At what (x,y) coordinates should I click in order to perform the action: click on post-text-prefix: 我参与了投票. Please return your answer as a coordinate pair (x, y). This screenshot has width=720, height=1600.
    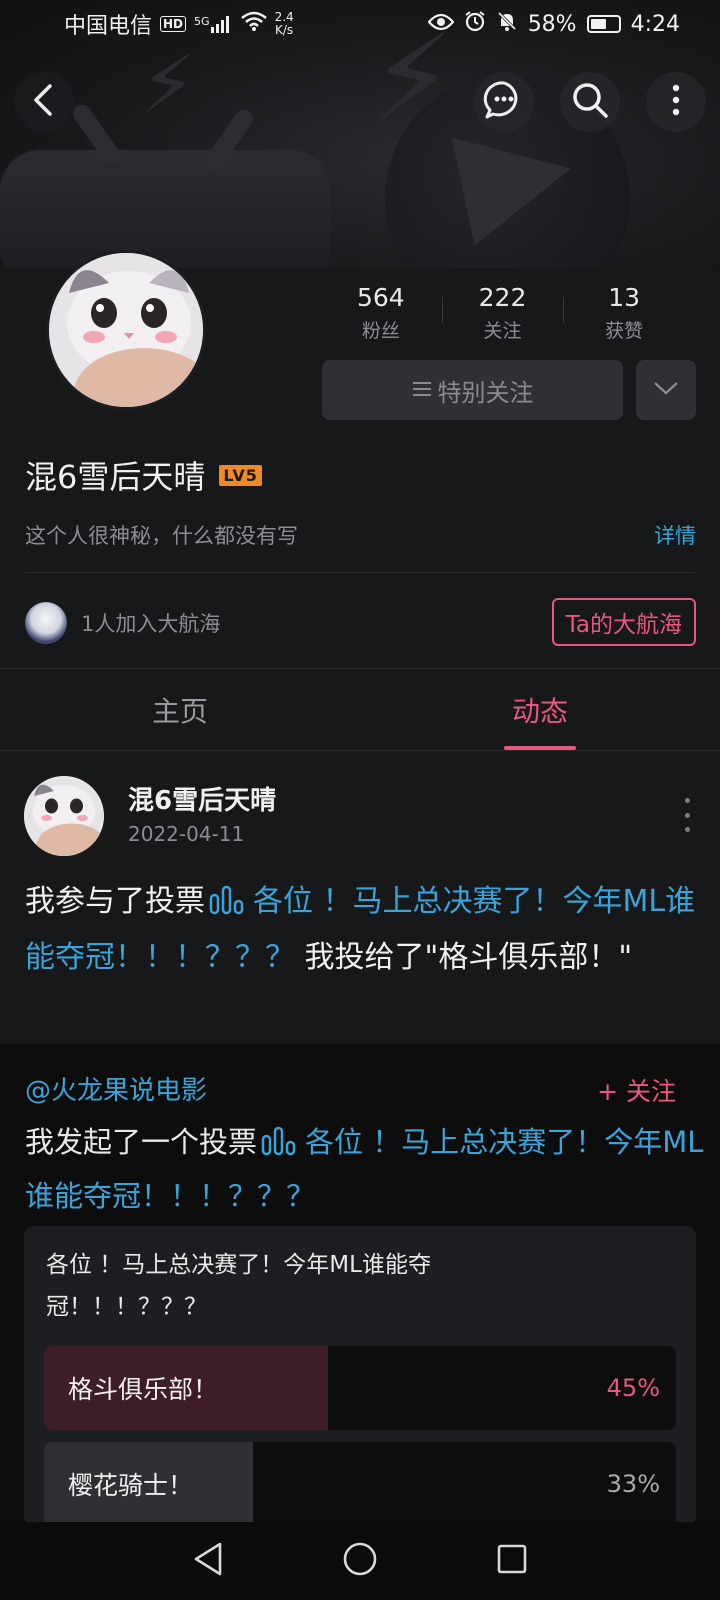
    Looking at the image, I should click on (115, 901).